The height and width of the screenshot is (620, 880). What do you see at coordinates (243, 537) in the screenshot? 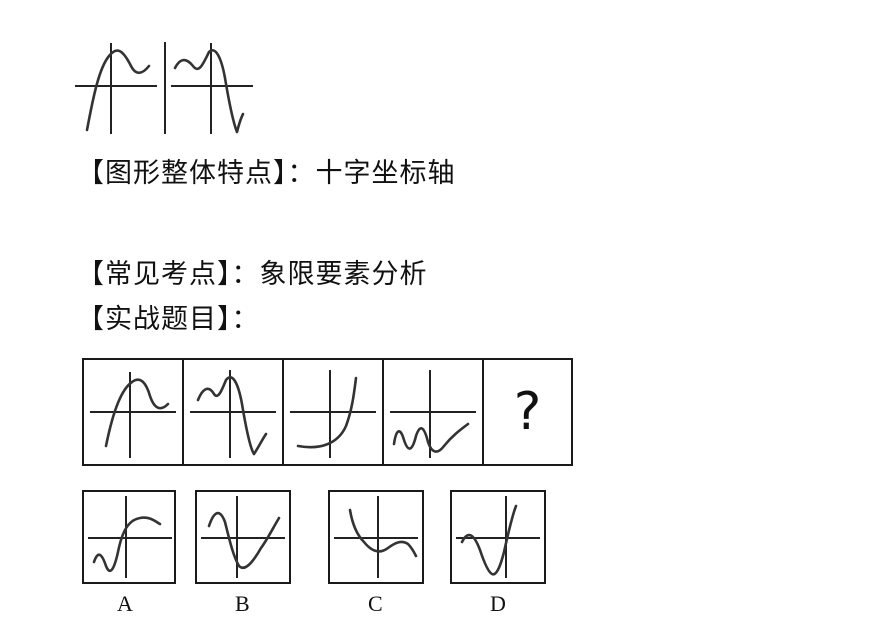
I see `option-b-figure` at bounding box center [243, 537].